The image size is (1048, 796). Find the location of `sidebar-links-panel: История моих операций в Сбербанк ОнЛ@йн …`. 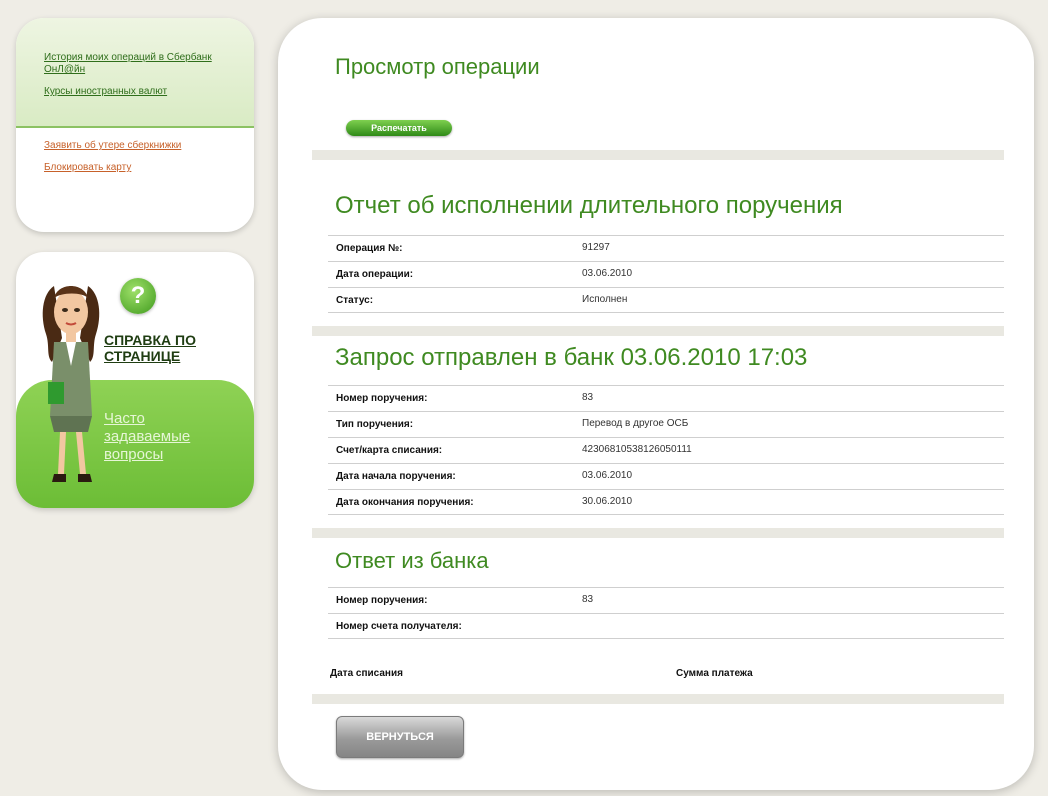

sidebar-links-panel: История моих операций в Сбербанк ОнЛ@йн … is located at coordinates (135, 125).